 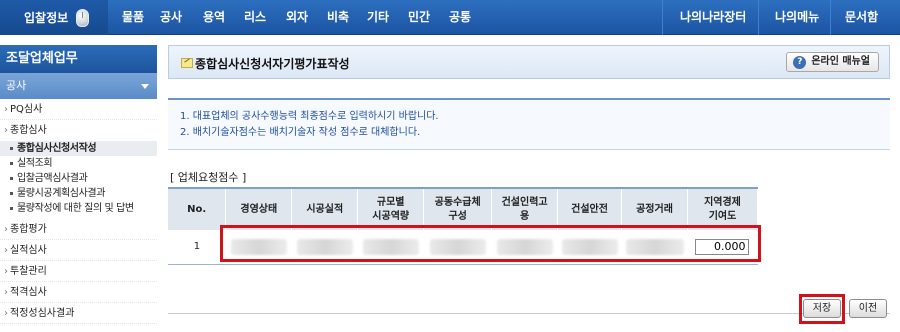 What do you see at coordinates (868, 308) in the screenshot?
I see `prev-button: 이전` at bounding box center [868, 308].